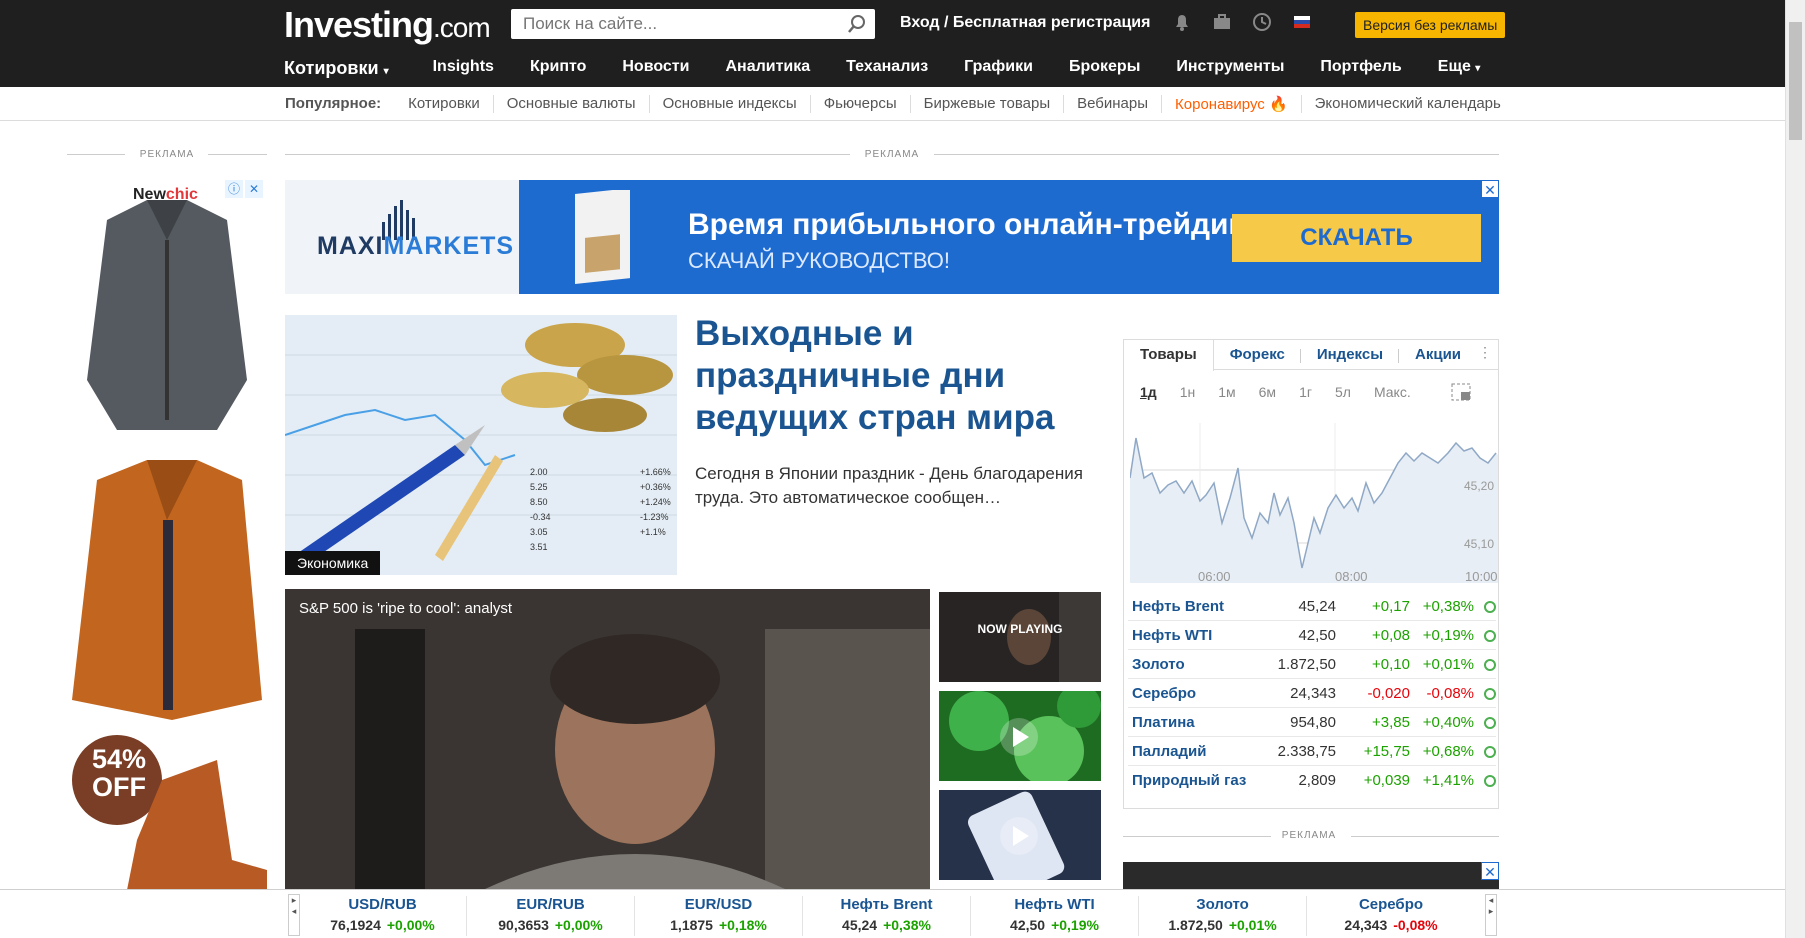  What do you see at coordinates (539, 547) in the screenshot?
I see `svg-text: 3.51` at bounding box center [539, 547].